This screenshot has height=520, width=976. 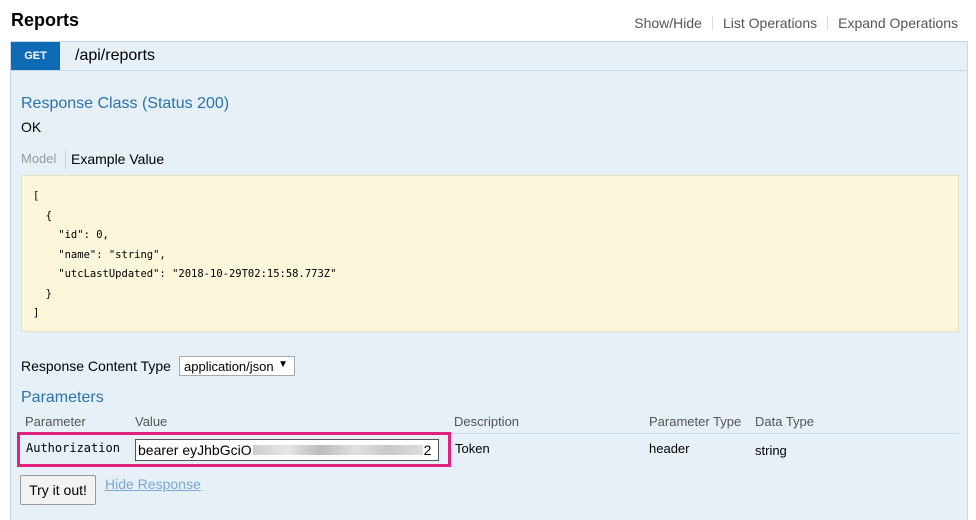 What do you see at coordinates (55, 421) in the screenshot?
I see `col-header-parameter: Parameter` at bounding box center [55, 421].